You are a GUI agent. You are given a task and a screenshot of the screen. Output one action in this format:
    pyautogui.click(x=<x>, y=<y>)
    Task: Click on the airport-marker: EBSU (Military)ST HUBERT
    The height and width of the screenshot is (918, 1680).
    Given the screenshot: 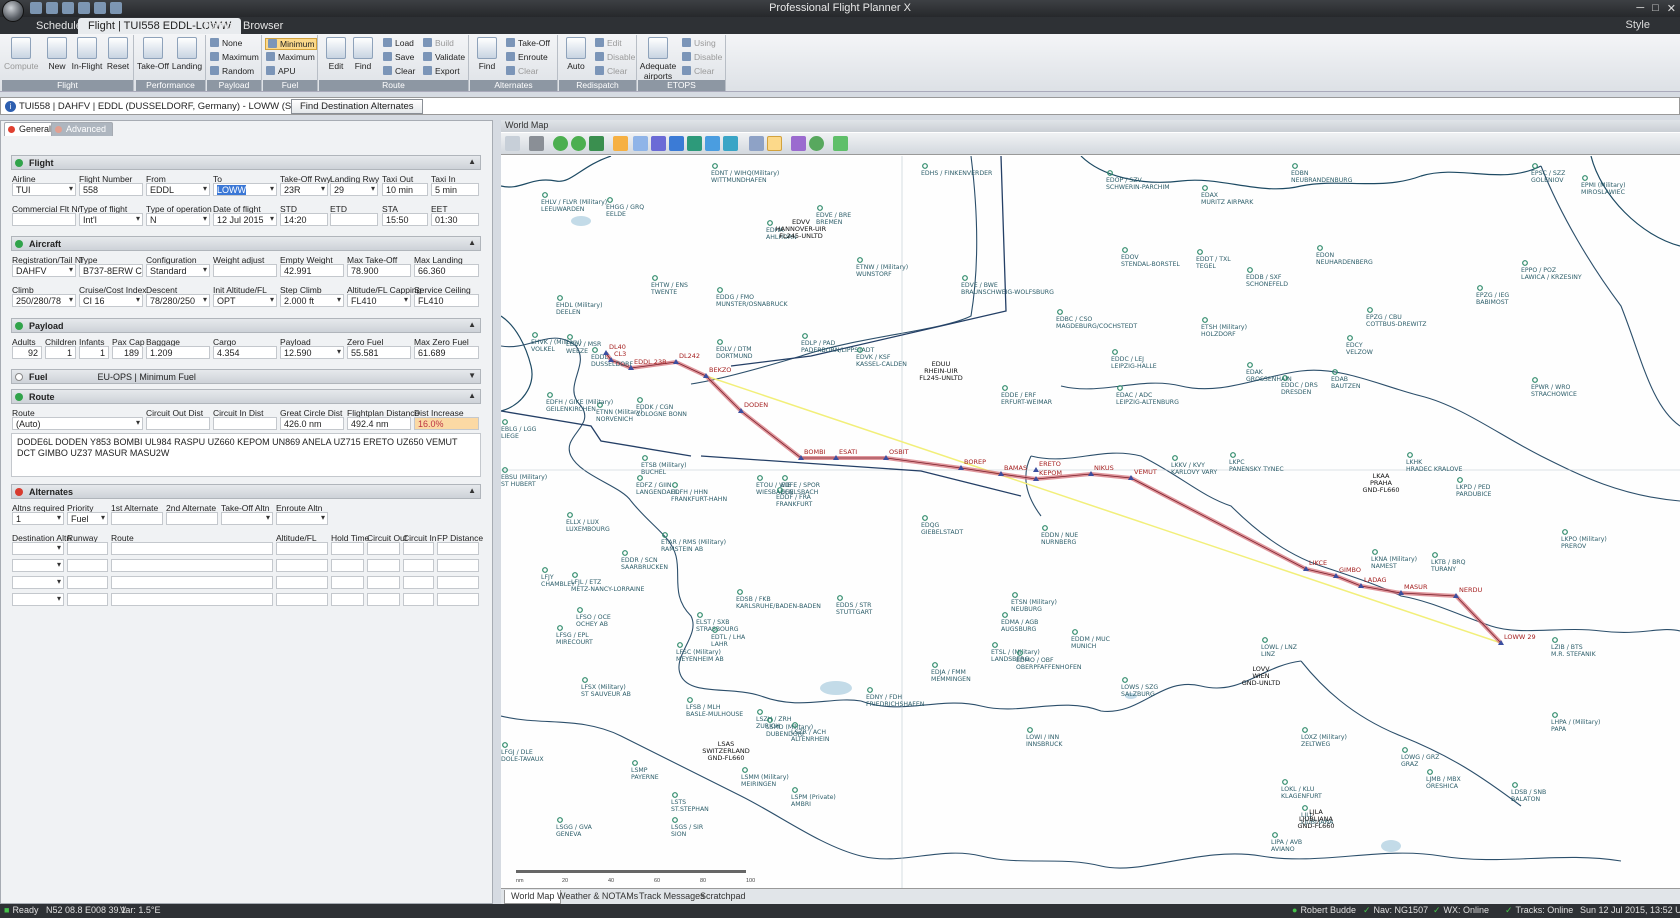 What is the action you would take?
    pyautogui.click(x=524, y=477)
    